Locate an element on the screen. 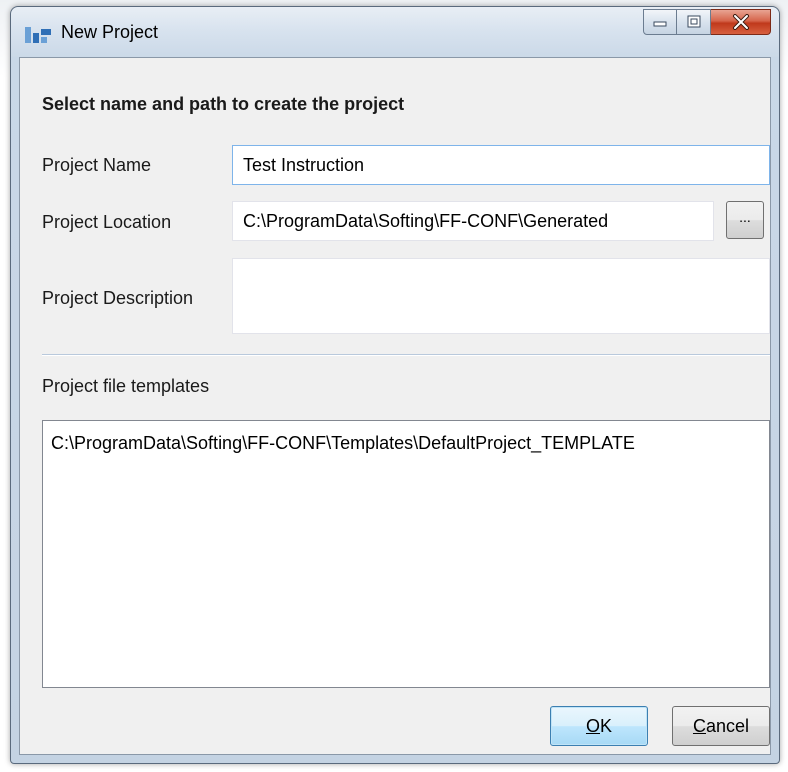  cancel-button-label: Cancel is located at coordinates (721, 725).